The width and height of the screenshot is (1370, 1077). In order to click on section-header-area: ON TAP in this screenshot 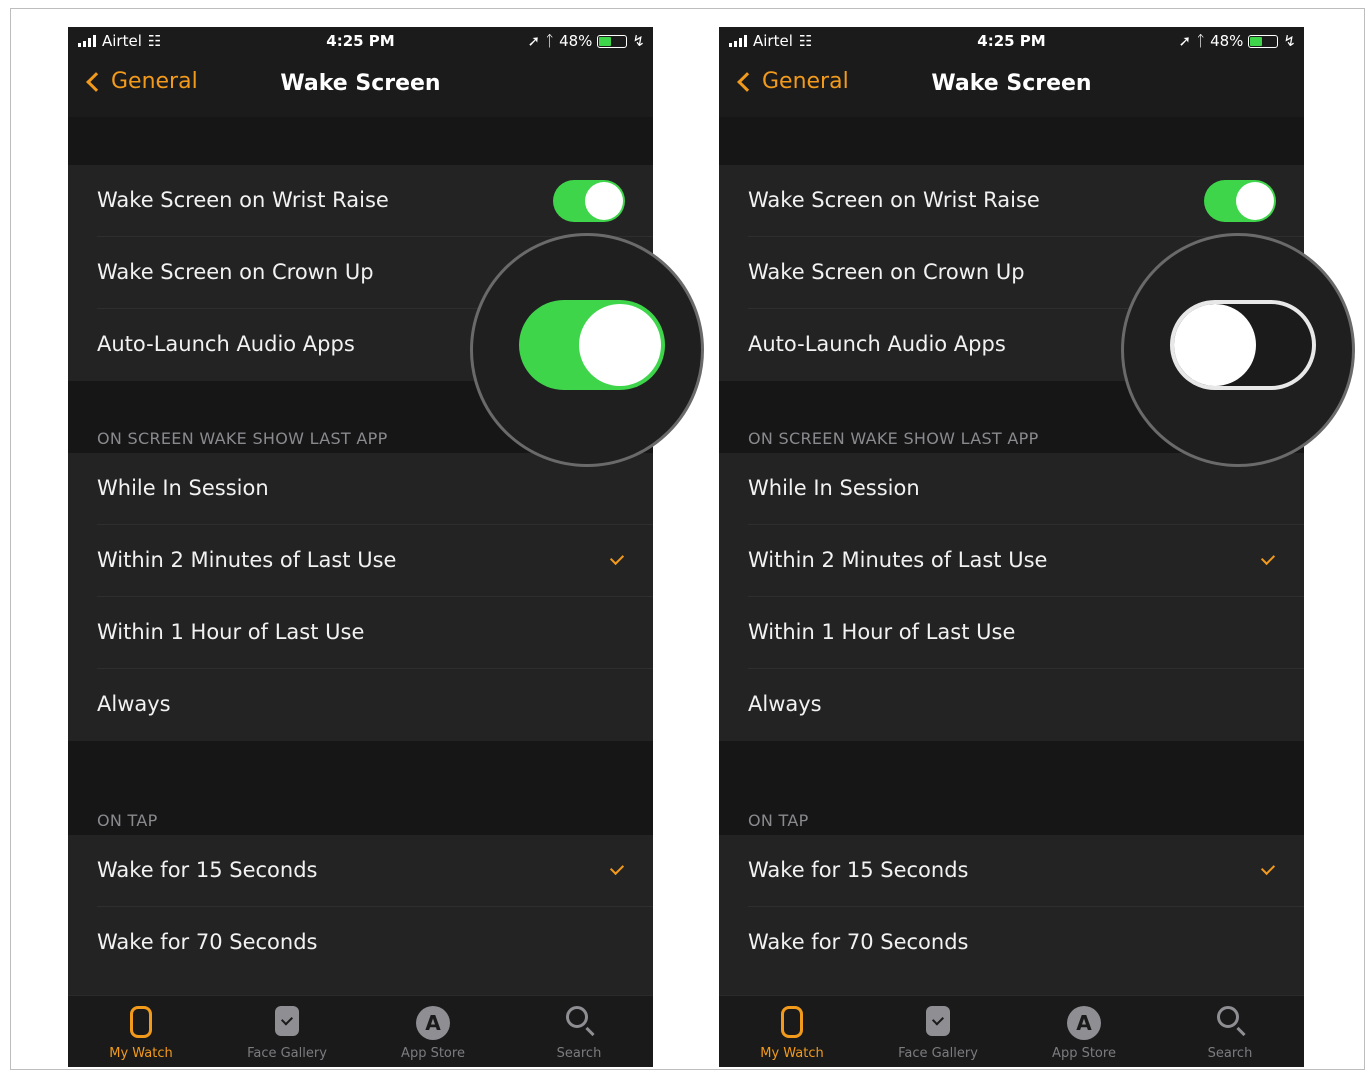, I will do `click(360, 788)`.